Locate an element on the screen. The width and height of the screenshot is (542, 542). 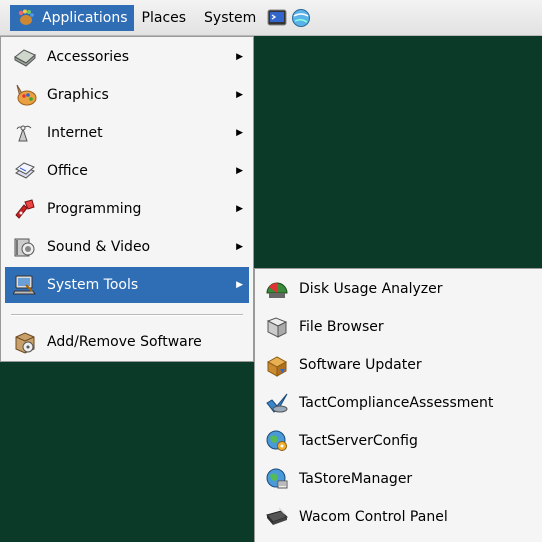
menu-item-label: Accessories is located at coordinates (88, 57).